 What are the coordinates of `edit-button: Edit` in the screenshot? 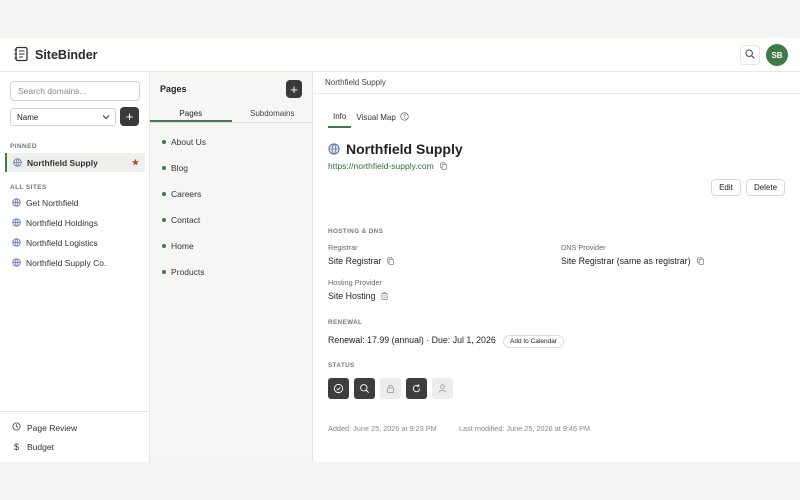 It's located at (726, 187).